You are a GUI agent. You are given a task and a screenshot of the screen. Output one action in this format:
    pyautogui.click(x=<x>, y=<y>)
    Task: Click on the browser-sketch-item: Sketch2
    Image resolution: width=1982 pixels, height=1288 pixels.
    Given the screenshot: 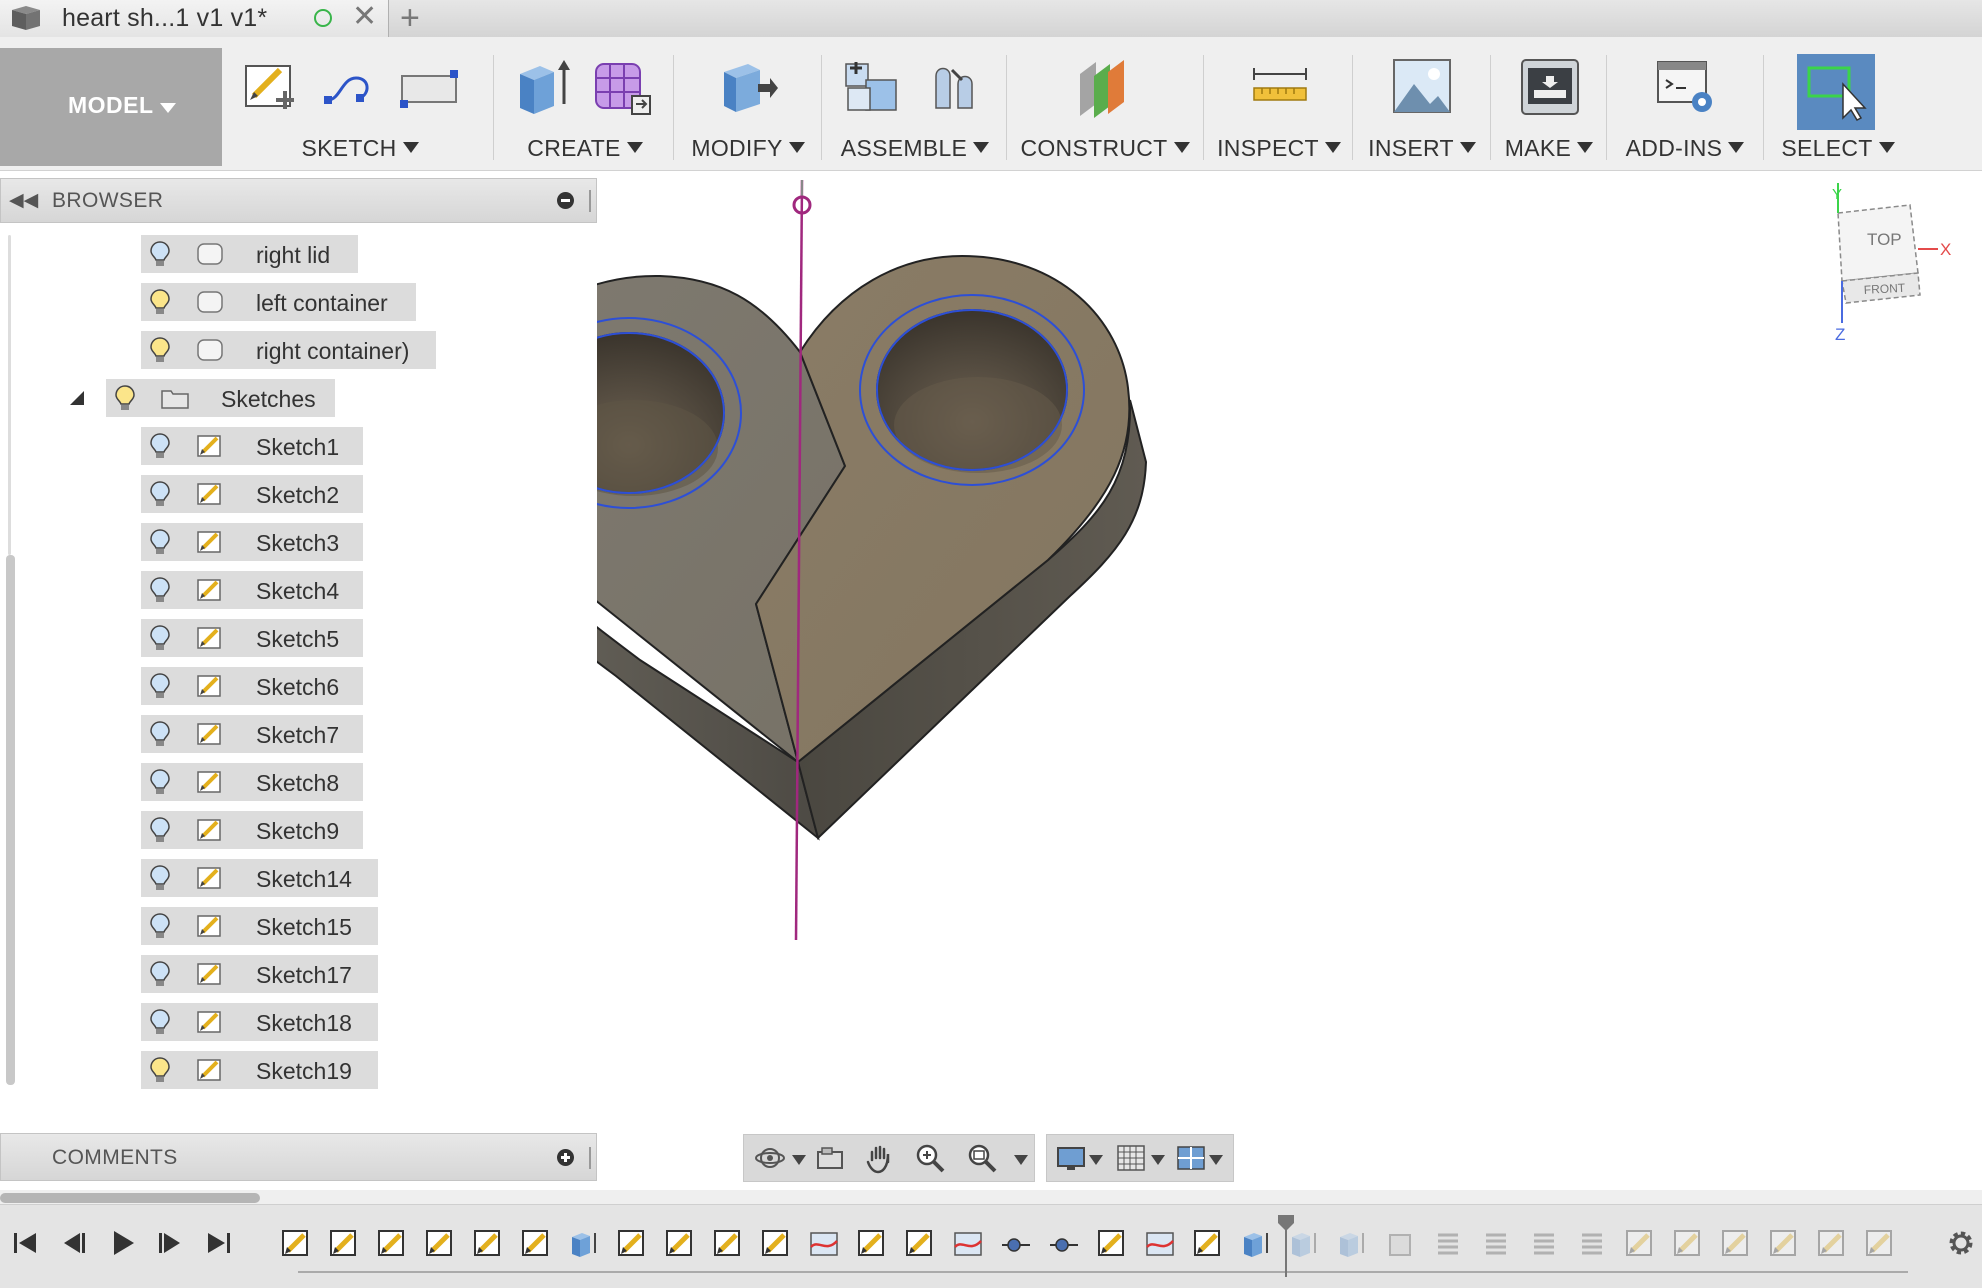 What is the action you would take?
    pyautogui.click(x=252, y=494)
    